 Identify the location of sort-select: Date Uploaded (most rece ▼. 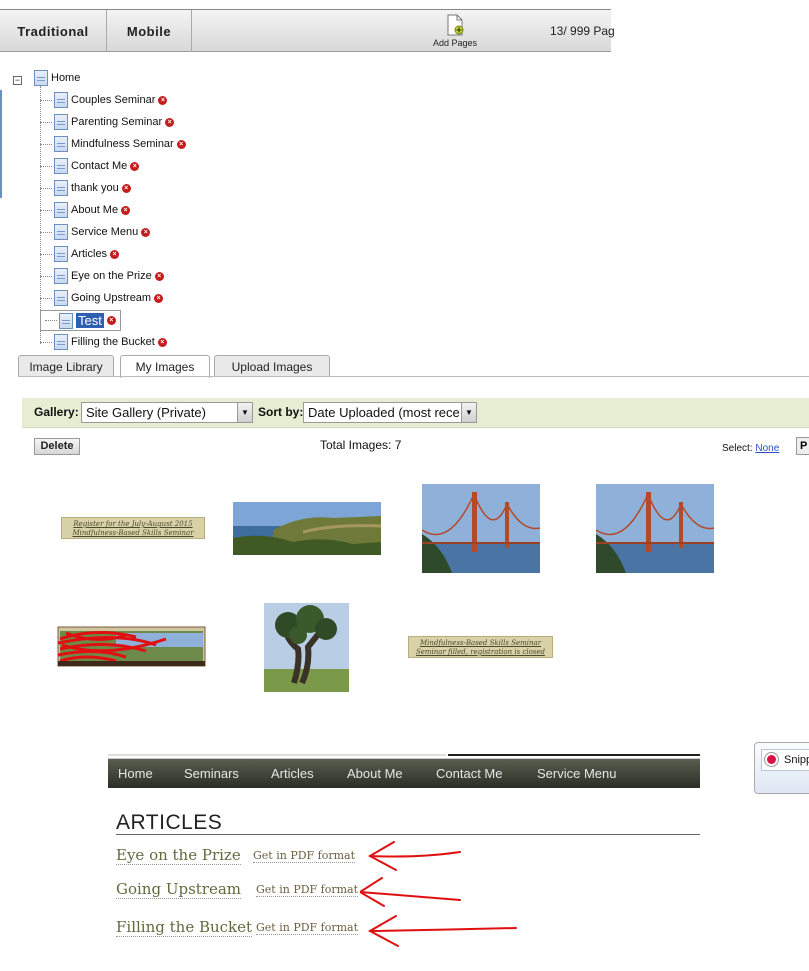
(390, 412).